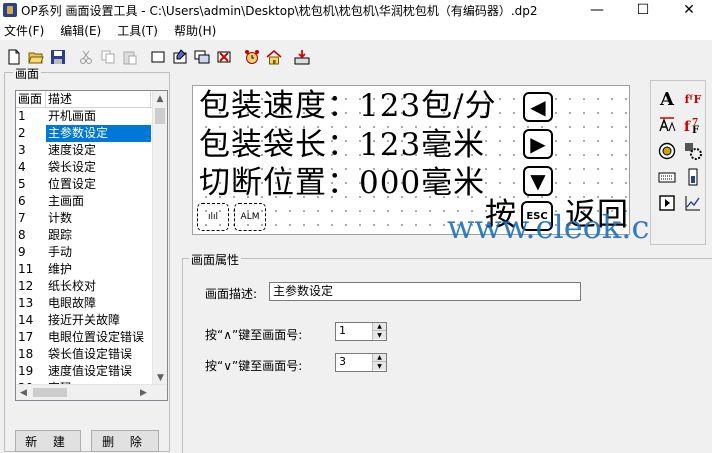 Image resolution: width=712 pixels, height=453 pixels. Describe the element at coordinates (125, 441) in the screenshot. I see `delete-screen-button: 删 除` at that location.